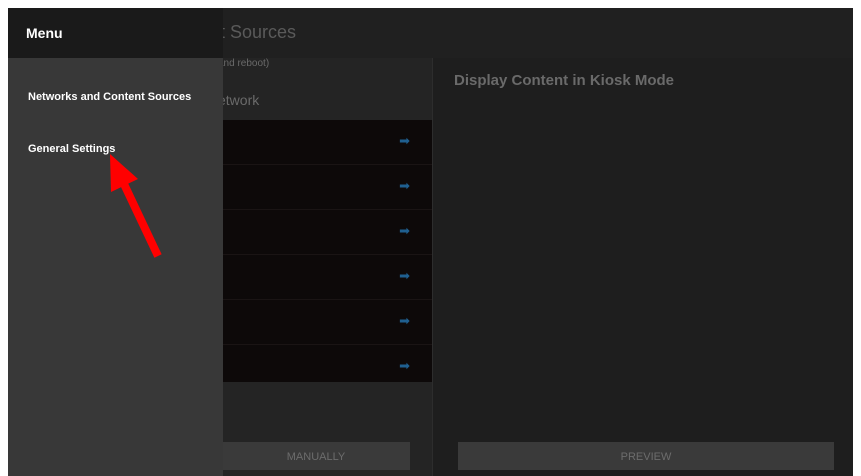  Describe the element at coordinates (115, 33) in the screenshot. I see `drawer-header: Menu` at that location.